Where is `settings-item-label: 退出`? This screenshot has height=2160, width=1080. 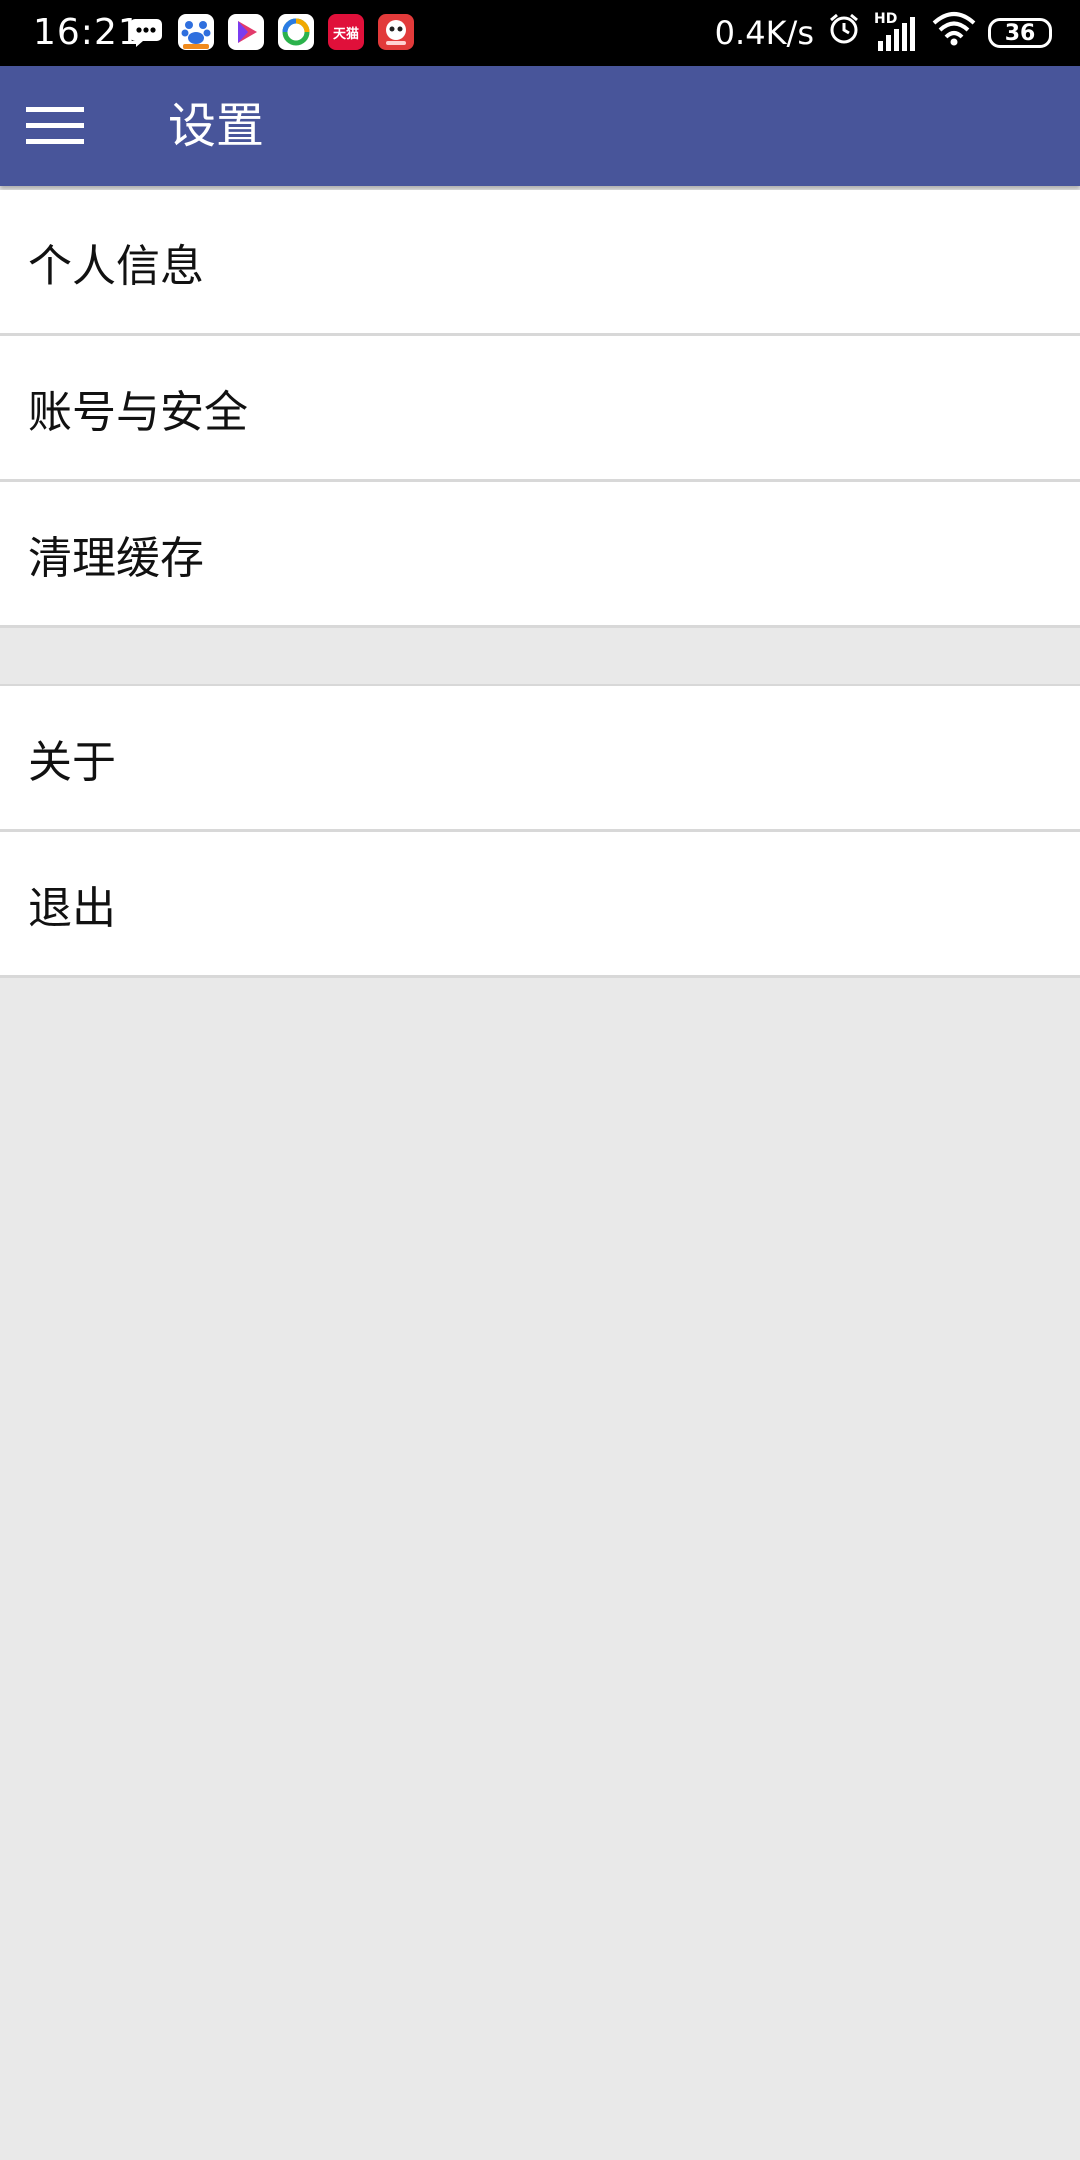
settings-item-label: 退出 is located at coordinates (72, 908).